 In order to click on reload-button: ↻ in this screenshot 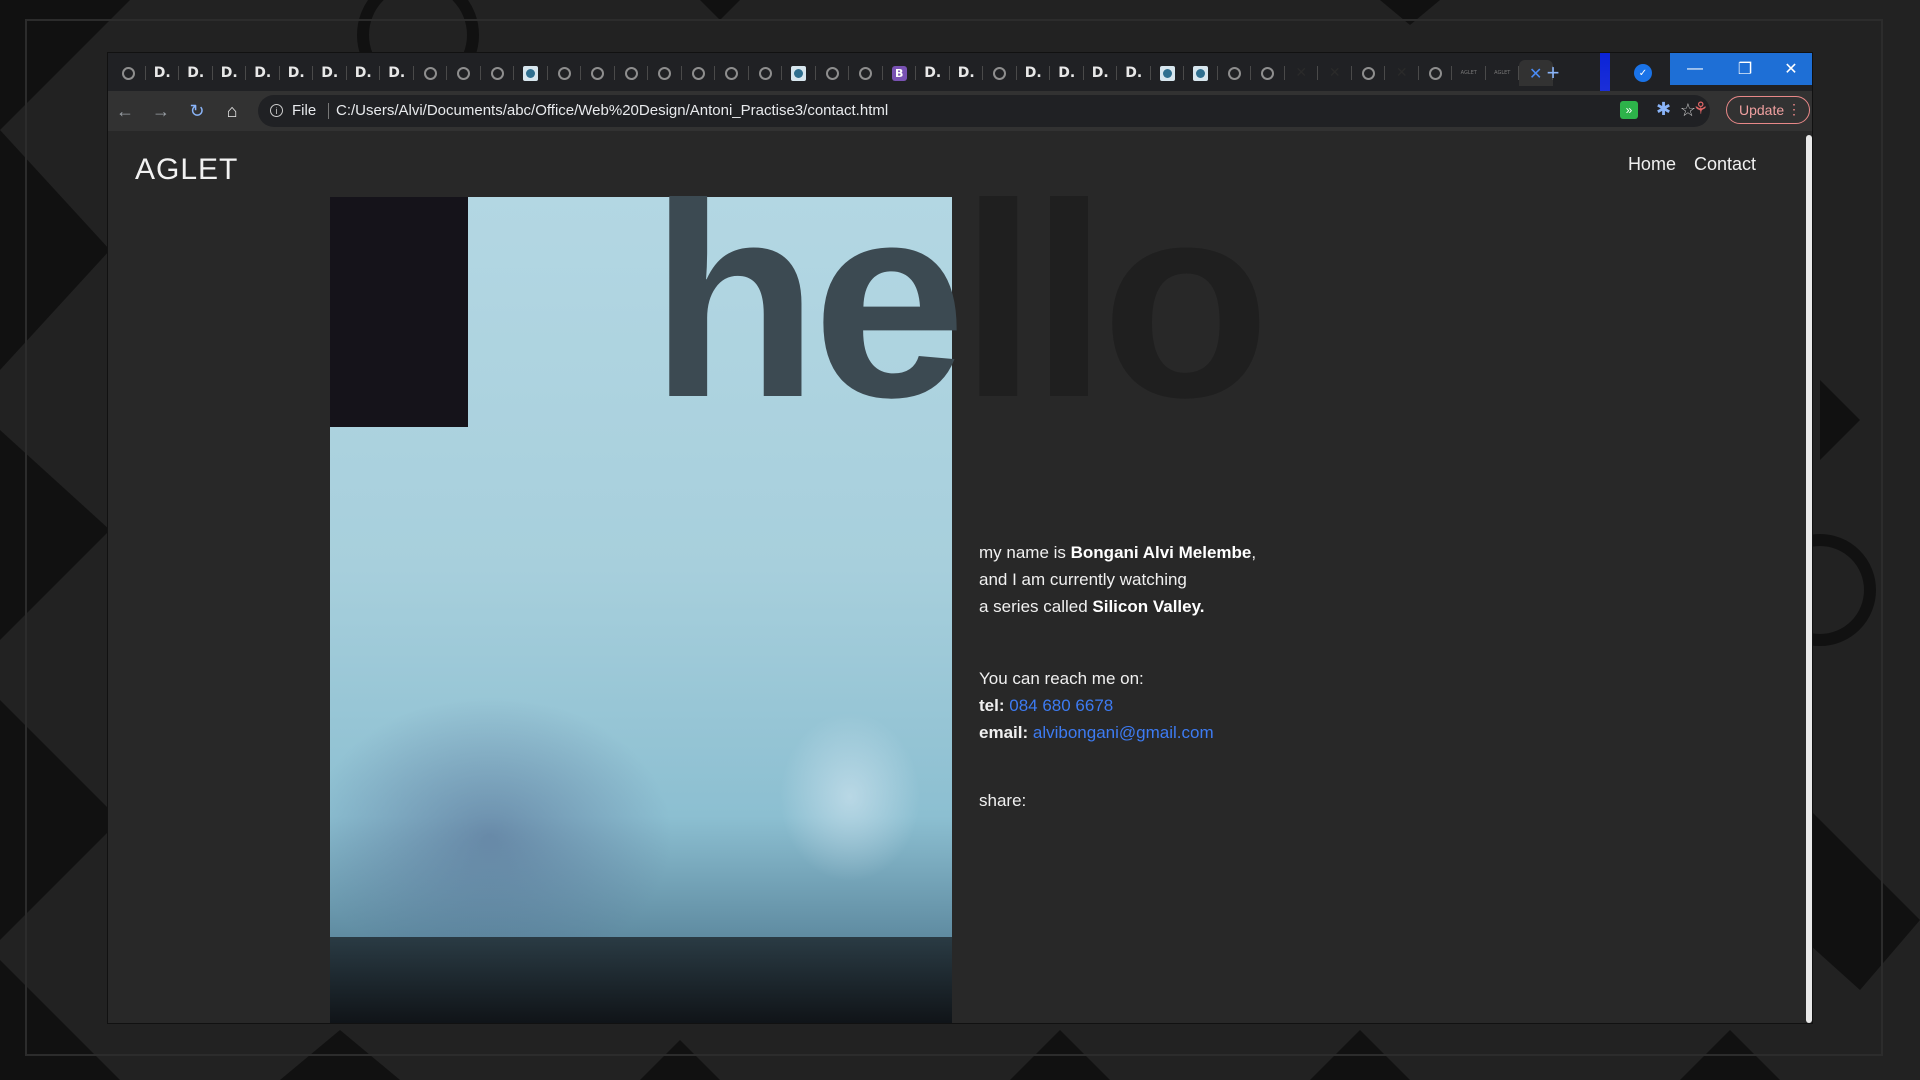, I will do `click(197, 111)`.